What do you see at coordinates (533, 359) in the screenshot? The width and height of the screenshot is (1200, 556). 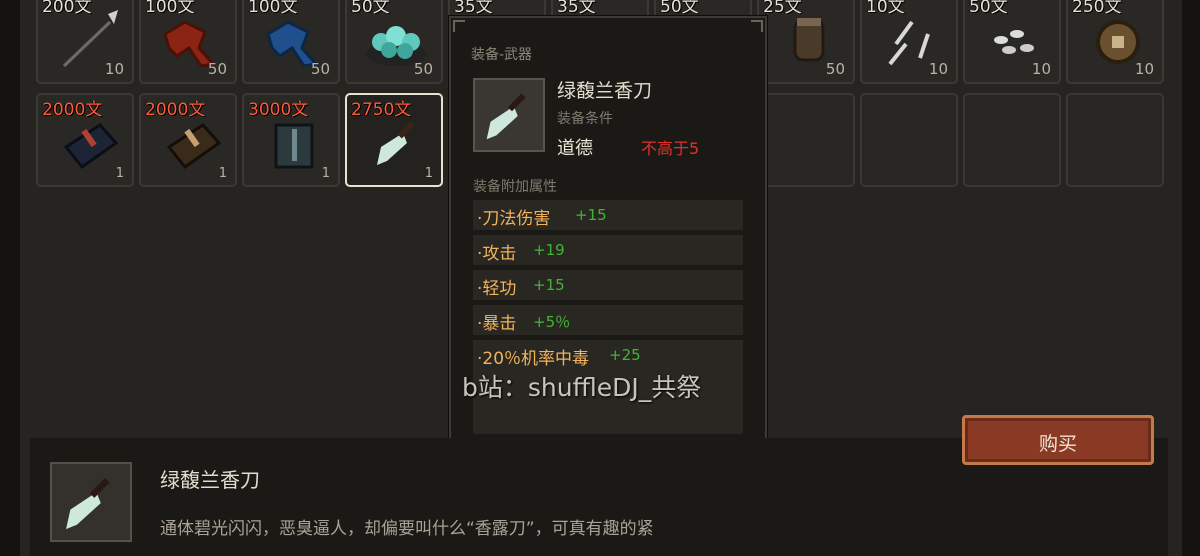 I see `attr-name: ·20％机率中毒` at bounding box center [533, 359].